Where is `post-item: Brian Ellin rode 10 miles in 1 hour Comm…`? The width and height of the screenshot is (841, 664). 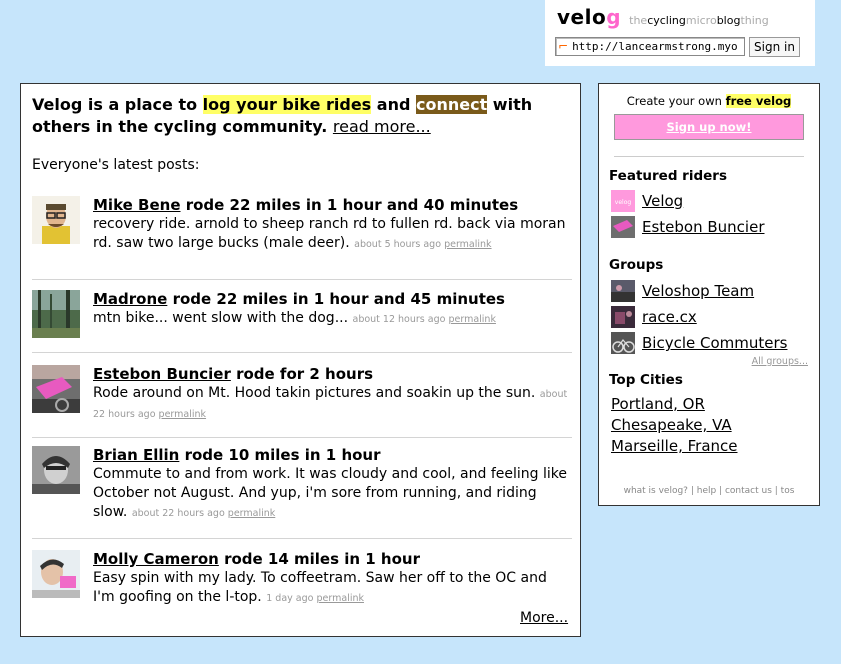
post-item: Brian Ellin rode 10 miles in 1 hour Comm… is located at coordinates (302, 492).